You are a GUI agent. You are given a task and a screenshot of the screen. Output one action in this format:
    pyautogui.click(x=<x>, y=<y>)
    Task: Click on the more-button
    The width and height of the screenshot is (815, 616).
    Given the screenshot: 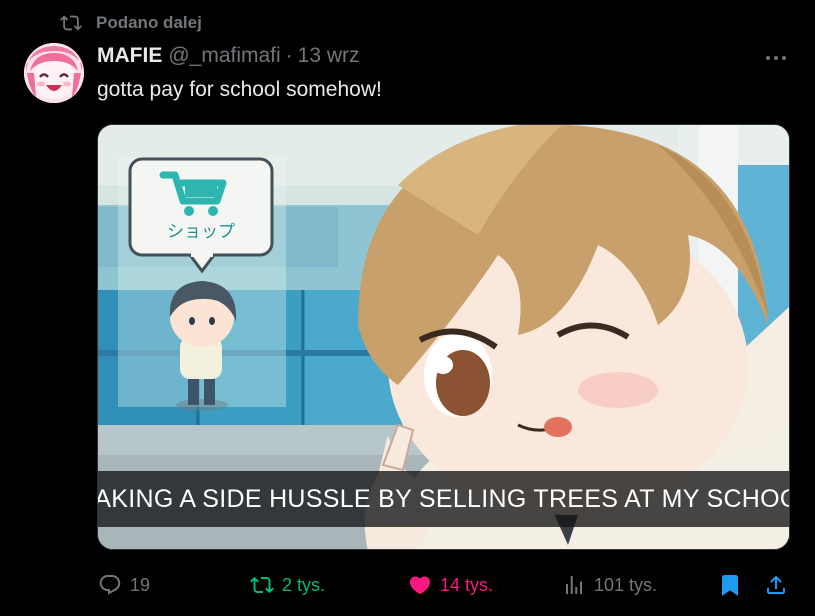 What is the action you would take?
    pyautogui.click(x=776, y=58)
    